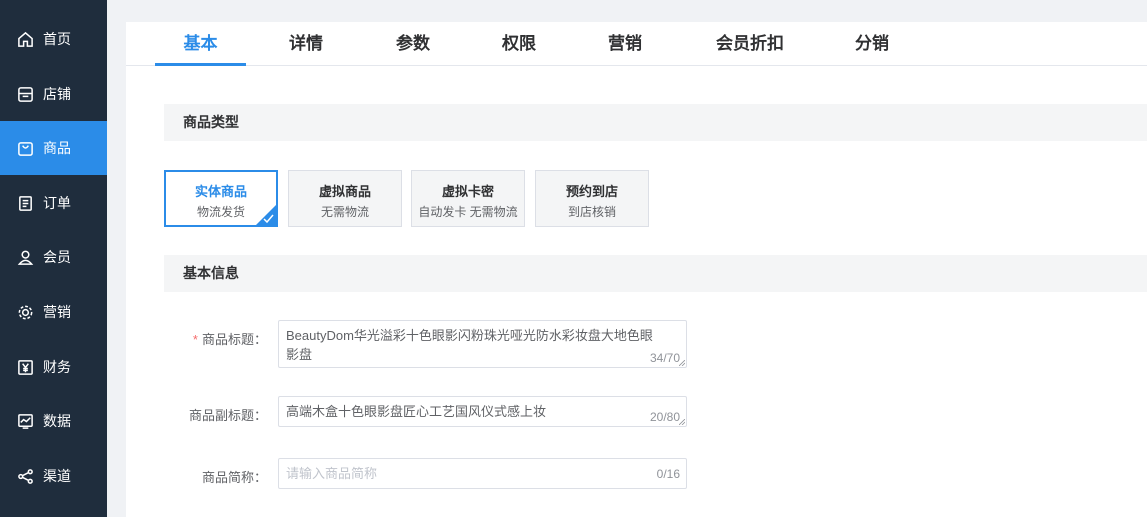  Describe the element at coordinates (344, 191) in the screenshot. I see `type-card-title: 虚拟商品` at that location.